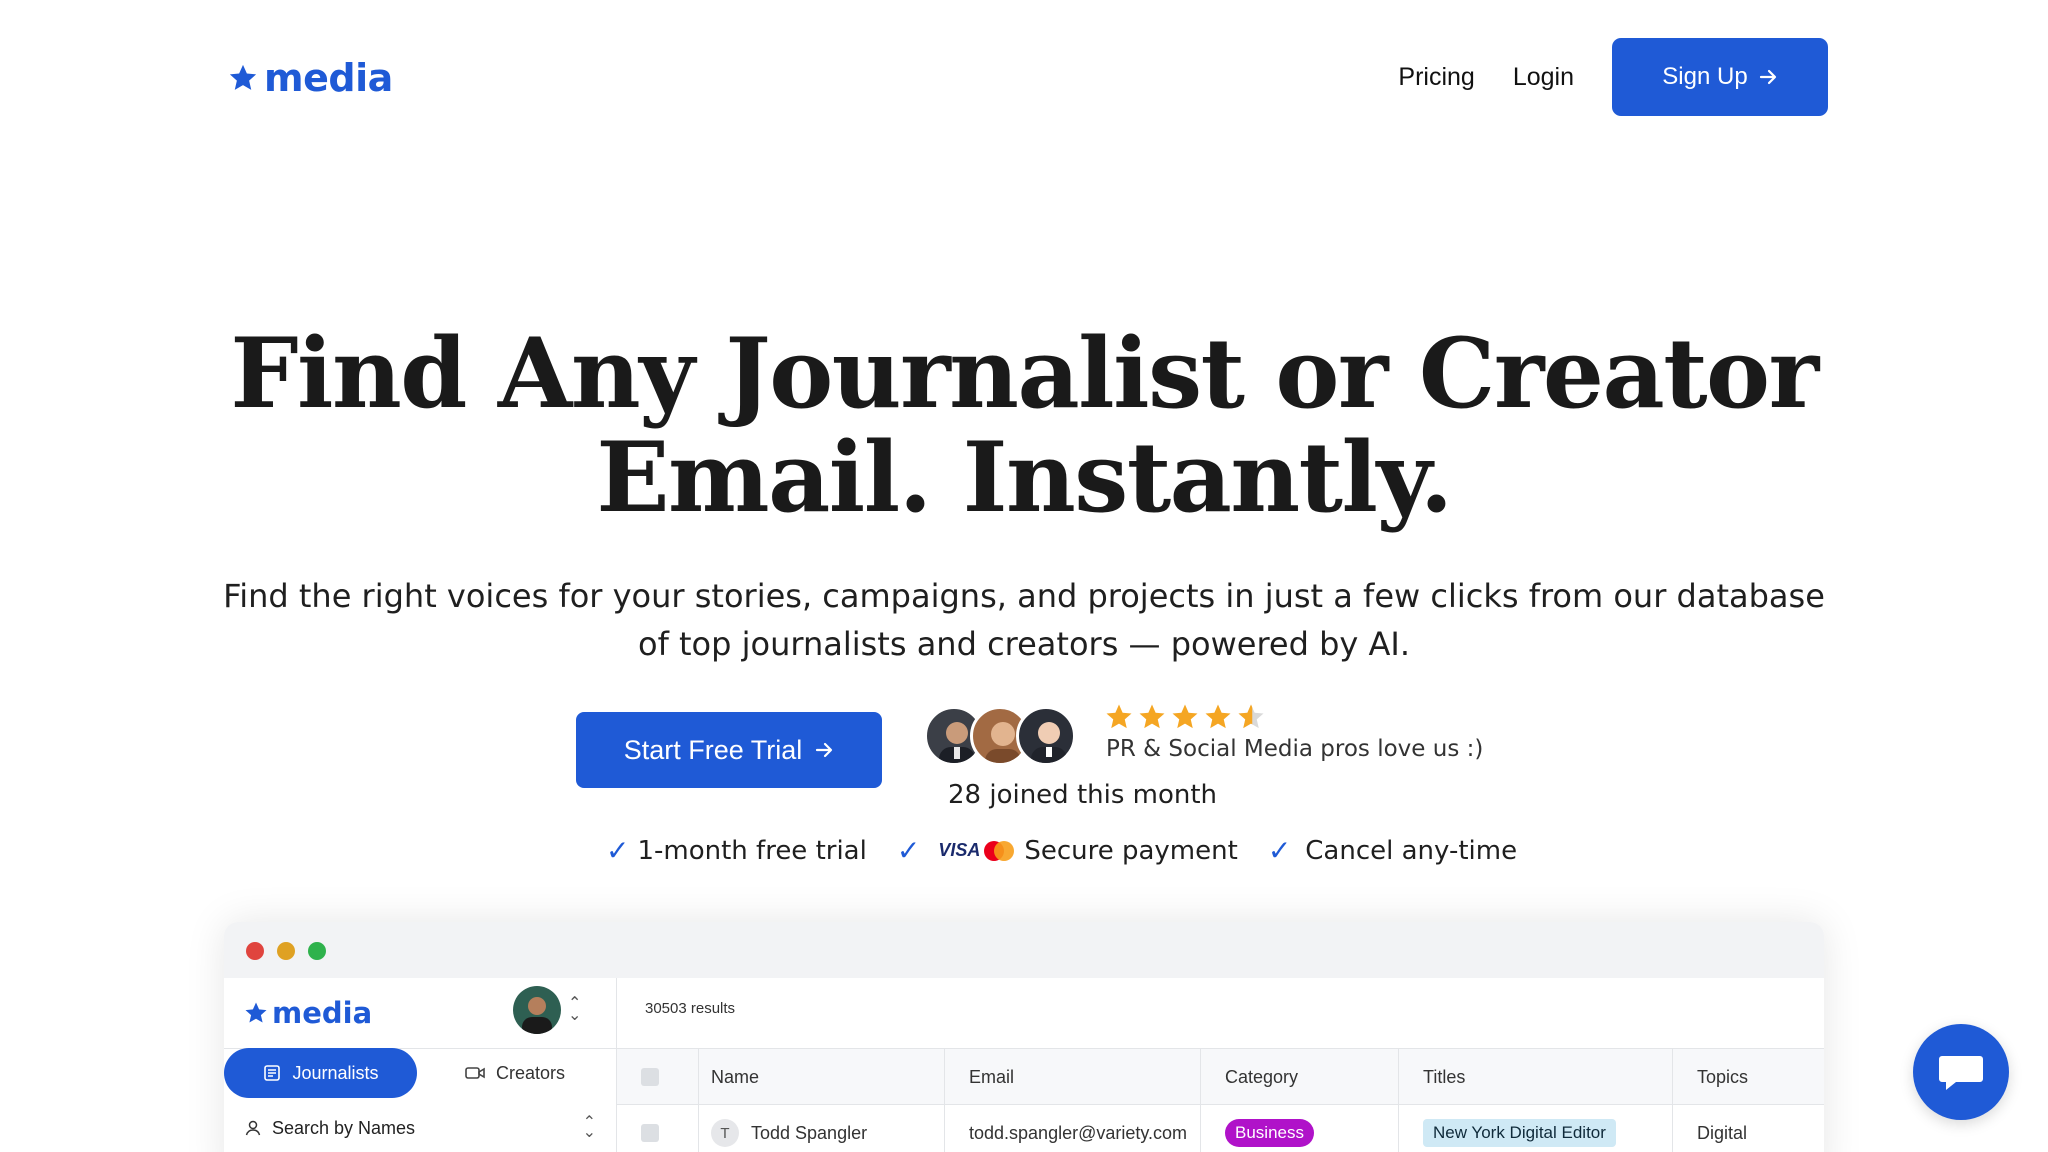 This screenshot has width=2048, height=1152. I want to click on joined-count: 28 joined this month, so click(1083, 795).